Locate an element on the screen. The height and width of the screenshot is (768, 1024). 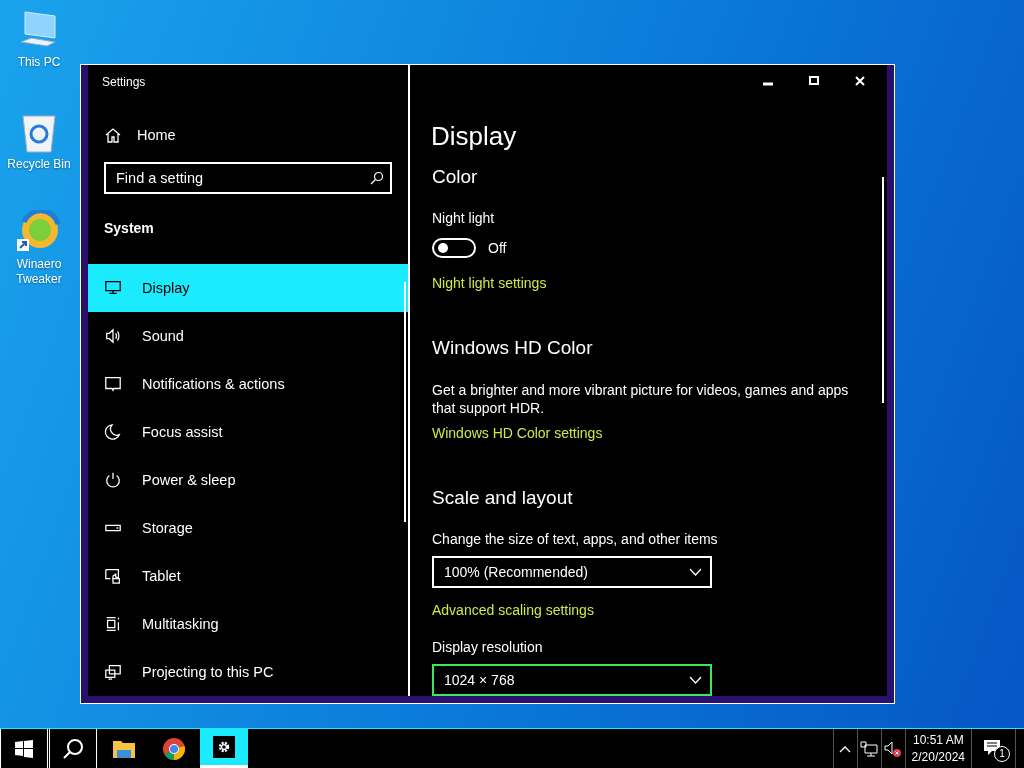
home-label: Home is located at coordinates (156, 135).